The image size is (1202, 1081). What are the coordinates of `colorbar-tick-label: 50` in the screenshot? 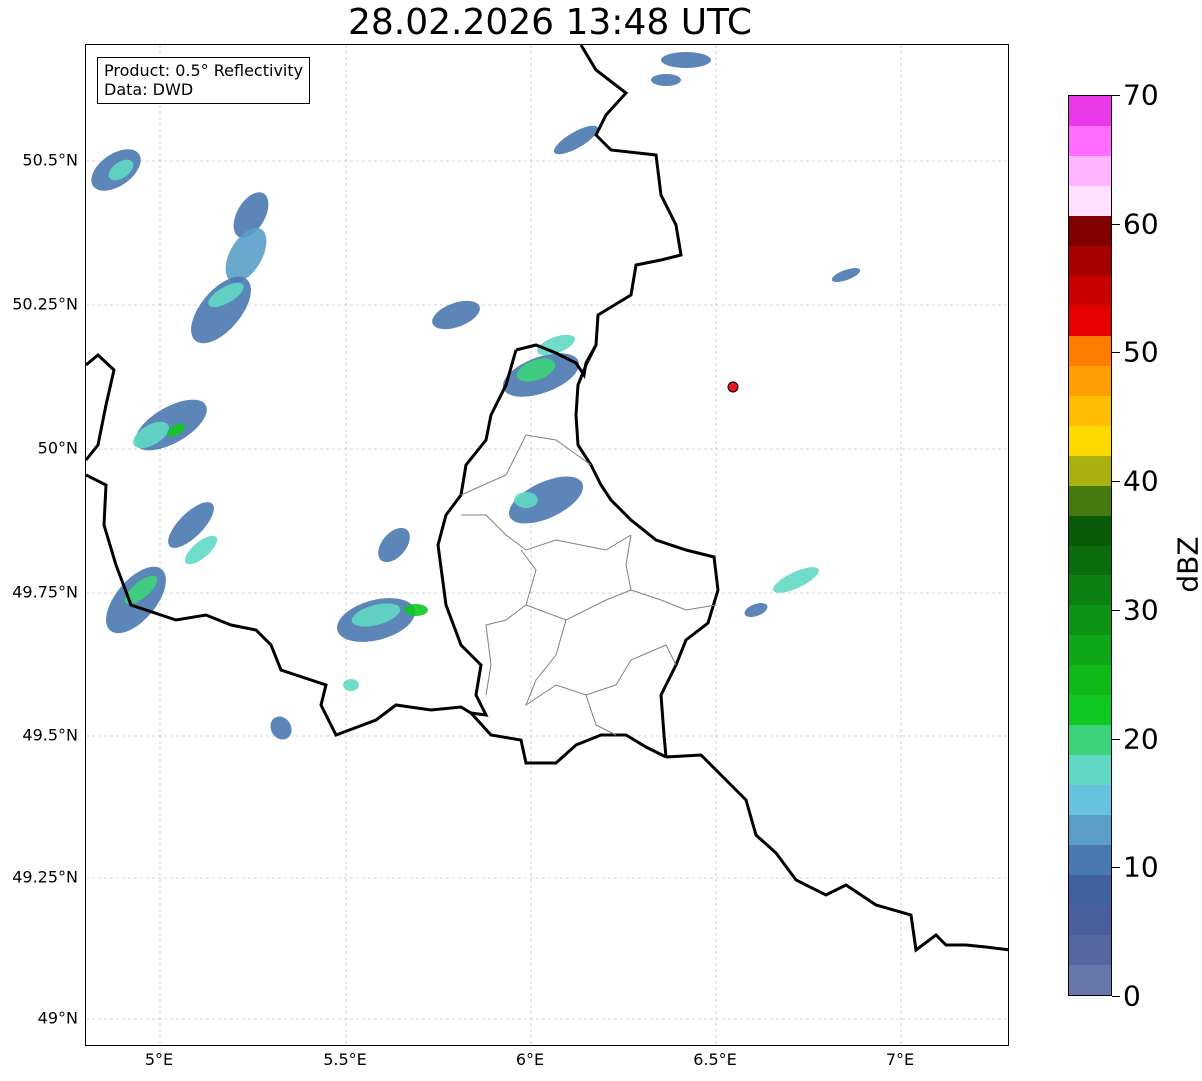 It's located at (1141, 352).